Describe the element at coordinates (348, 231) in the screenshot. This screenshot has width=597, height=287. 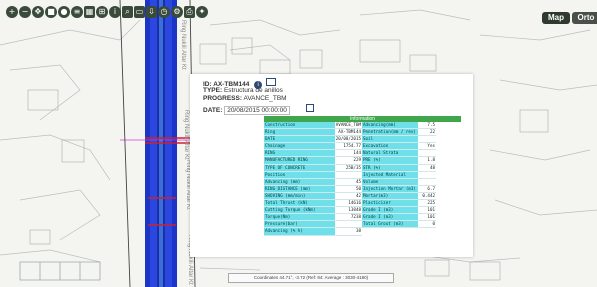
I see `row-value: 38` at that location.